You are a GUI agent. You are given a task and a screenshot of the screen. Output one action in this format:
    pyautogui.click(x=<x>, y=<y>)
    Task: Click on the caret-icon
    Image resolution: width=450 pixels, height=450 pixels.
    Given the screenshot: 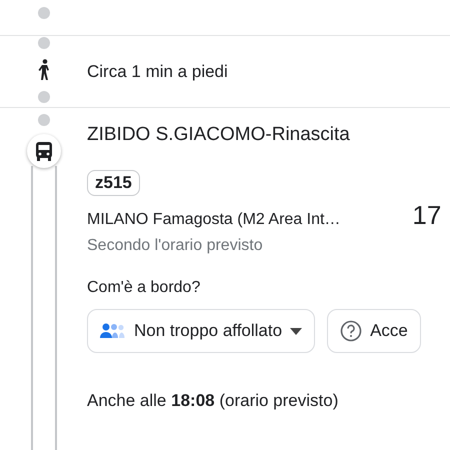 What is the action you would take?
    pyautogui.click(x=296, y=331)
    